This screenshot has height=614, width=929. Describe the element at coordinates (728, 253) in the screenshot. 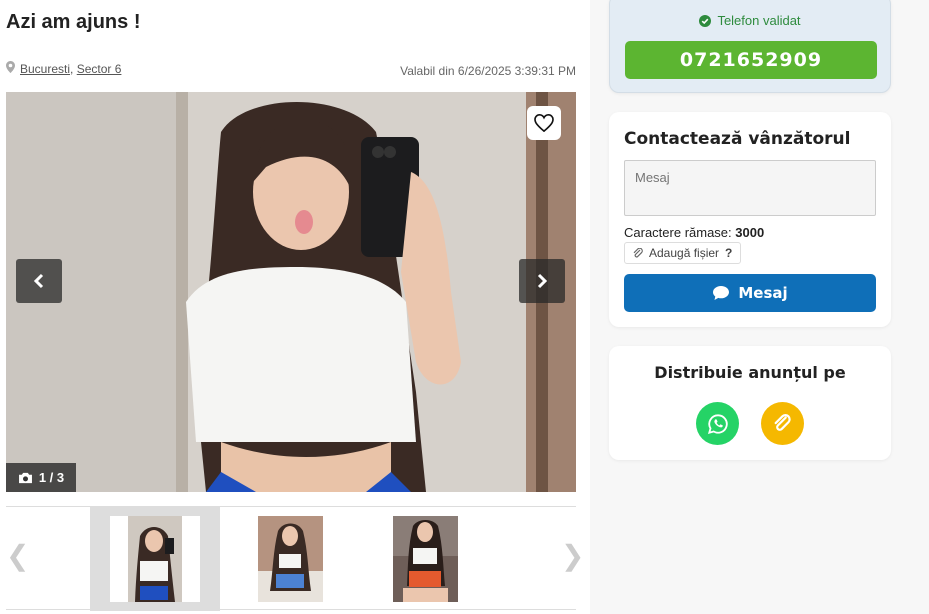

I see `attach-help: ?` at that location.